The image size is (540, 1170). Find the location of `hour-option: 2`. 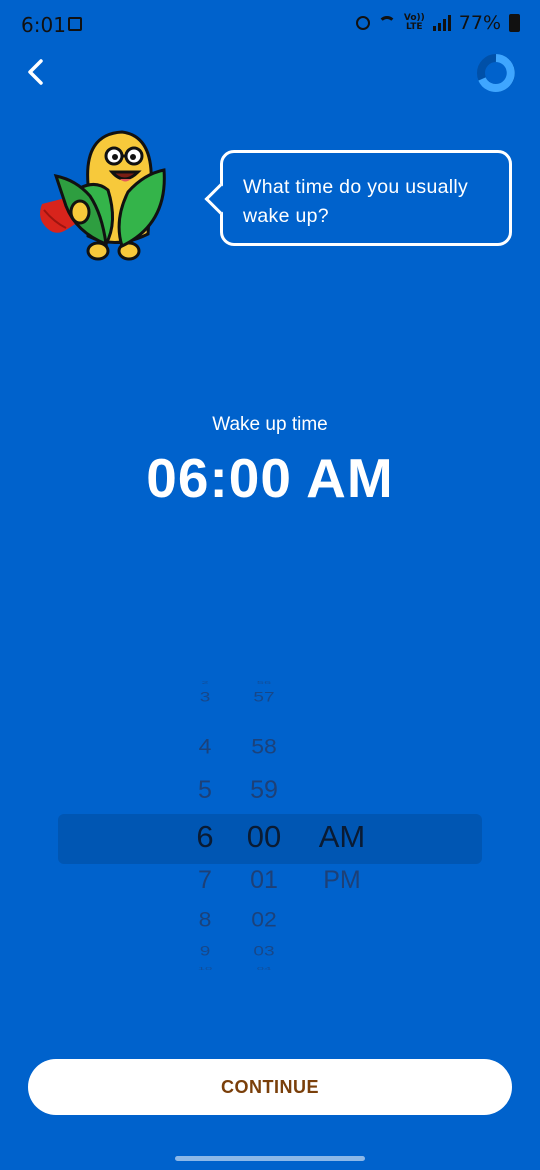

hour-option: 2 is located at coordinates (204, 682).